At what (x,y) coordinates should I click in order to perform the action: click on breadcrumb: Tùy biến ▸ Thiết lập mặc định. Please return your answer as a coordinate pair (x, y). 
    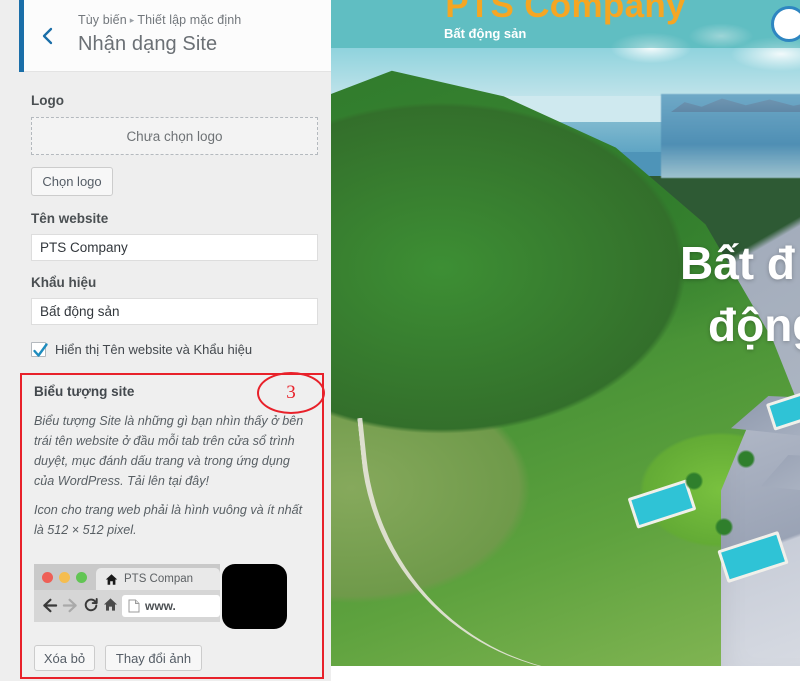
    Looking at the image, I should click on (159, 20).